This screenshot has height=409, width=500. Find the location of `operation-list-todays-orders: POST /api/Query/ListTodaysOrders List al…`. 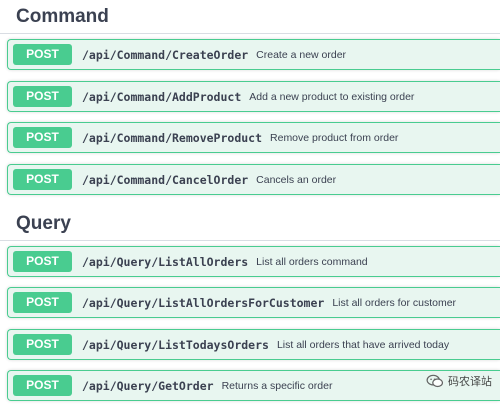

operation-list-todays-orders: POST /api/Query/ListTodaysOrders List al… is located at coordinates (253, 344).